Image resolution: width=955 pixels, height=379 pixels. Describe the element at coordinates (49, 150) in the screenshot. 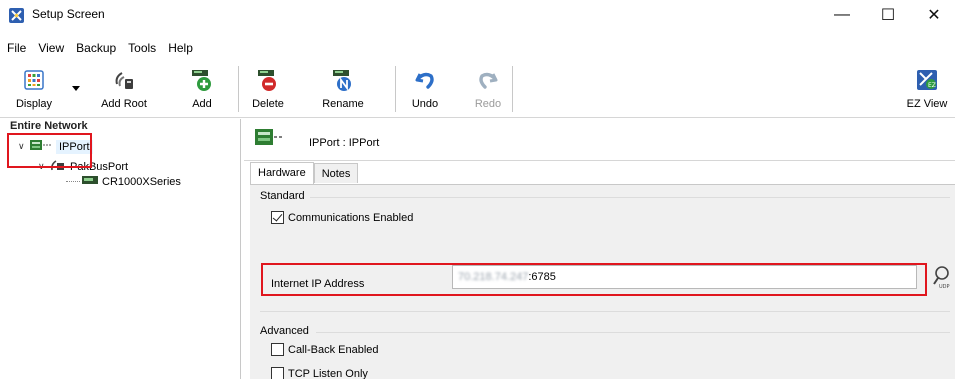

I see `ipport-highlight-box` at that location.